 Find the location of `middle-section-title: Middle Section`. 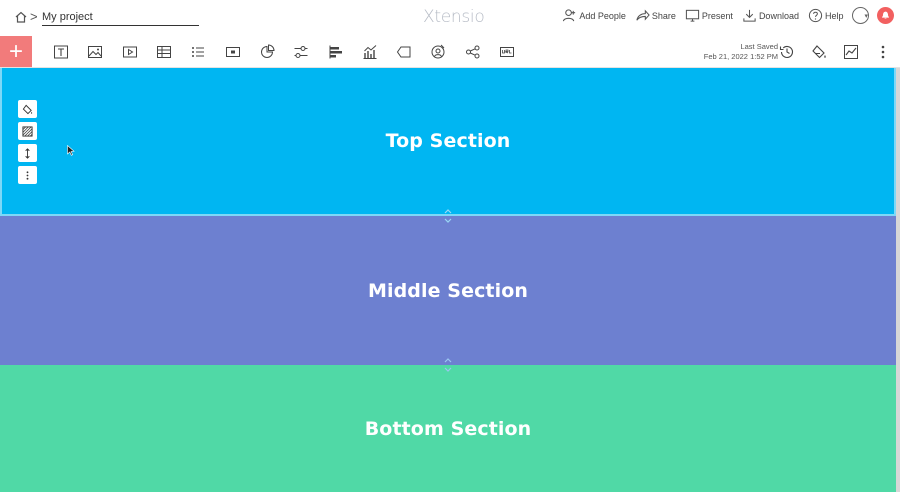

middle-section-title: Middle Section is located at coordinates (448, 291).